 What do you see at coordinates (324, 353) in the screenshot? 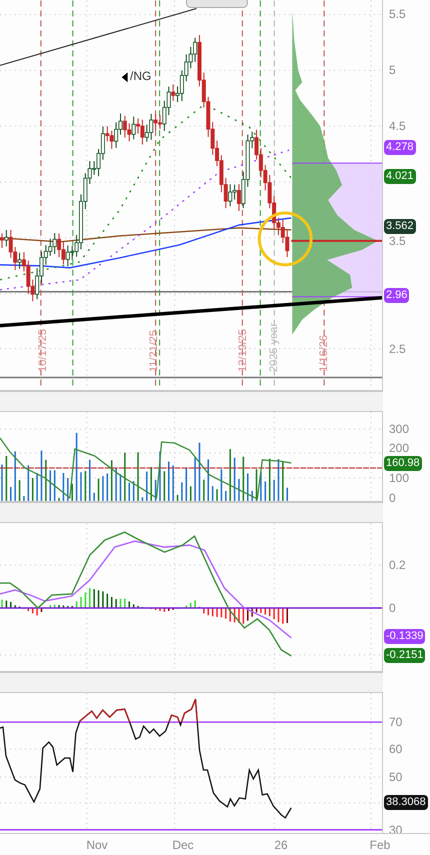
I see `date-marker-label: 1/16/26` at bounding box center [324, 353].